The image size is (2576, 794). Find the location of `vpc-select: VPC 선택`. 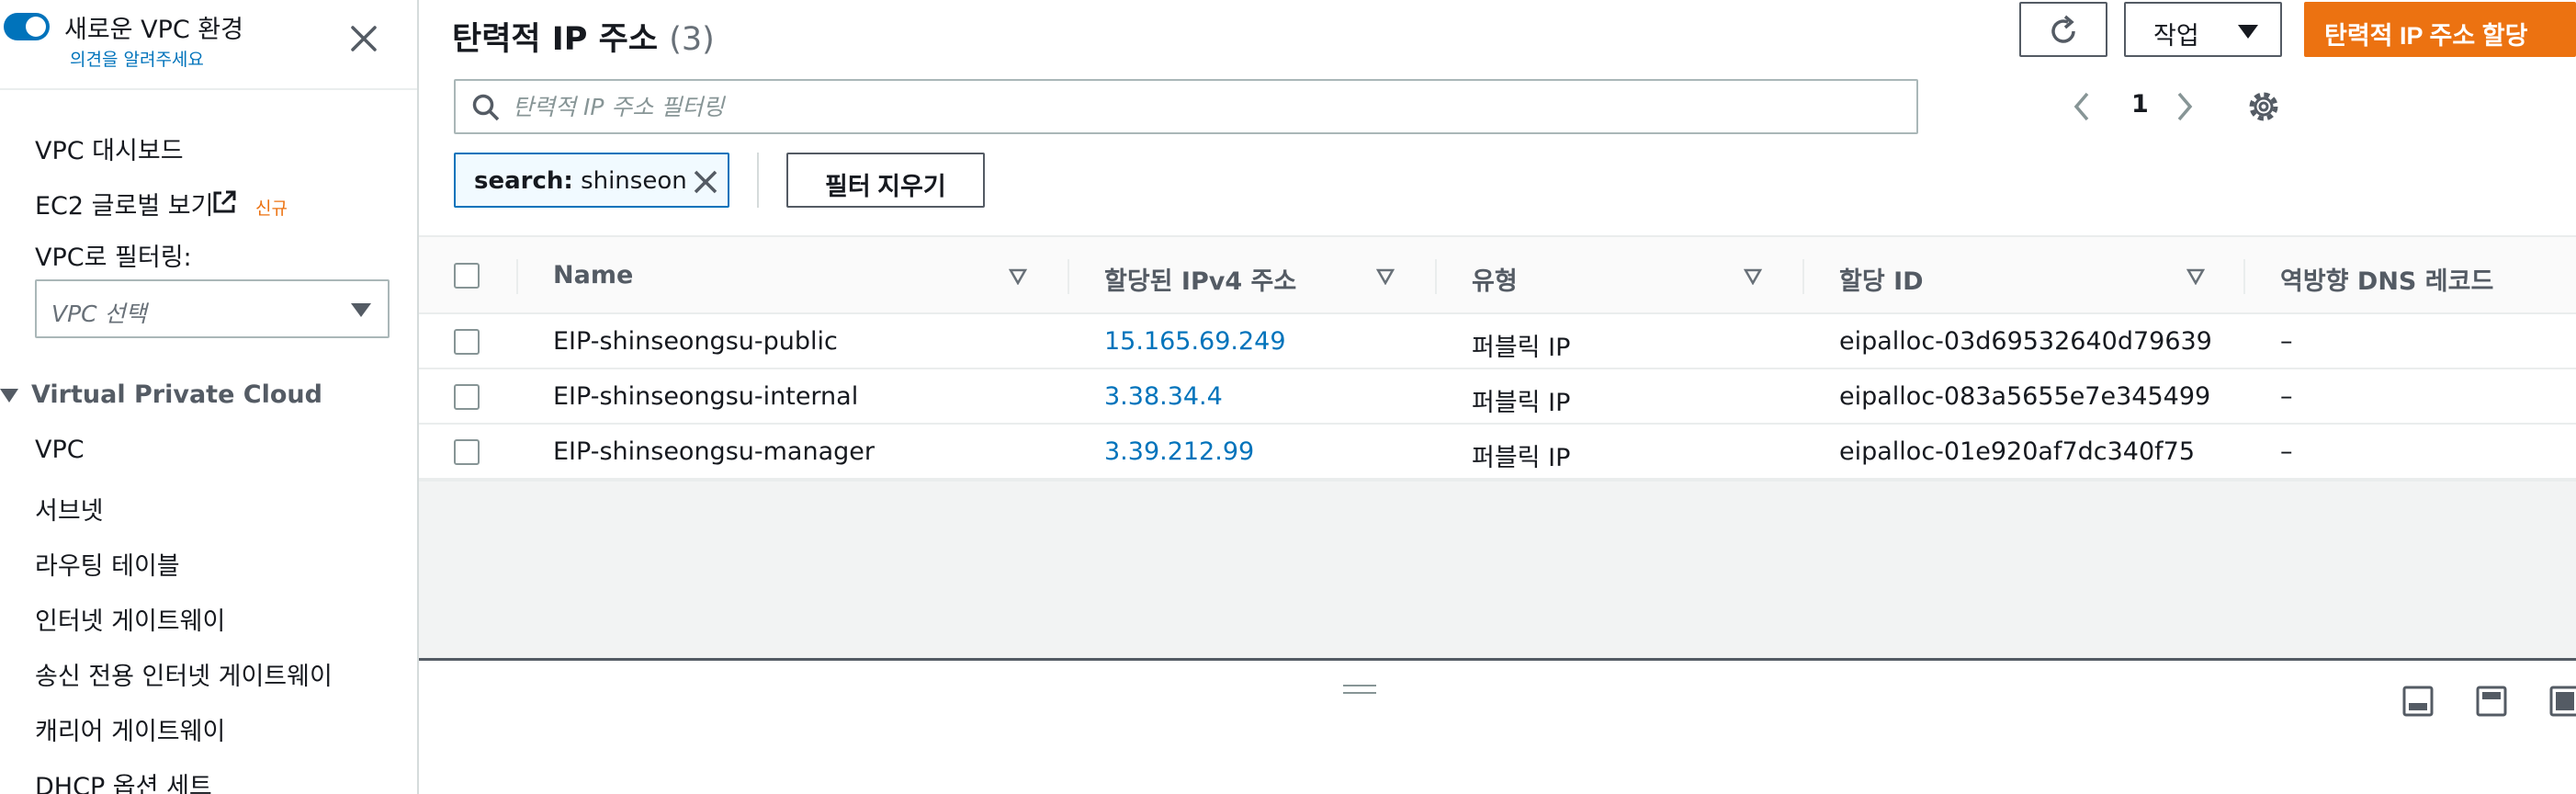

vpc-select: VPC 선택 is located at coordinates (212, 308).